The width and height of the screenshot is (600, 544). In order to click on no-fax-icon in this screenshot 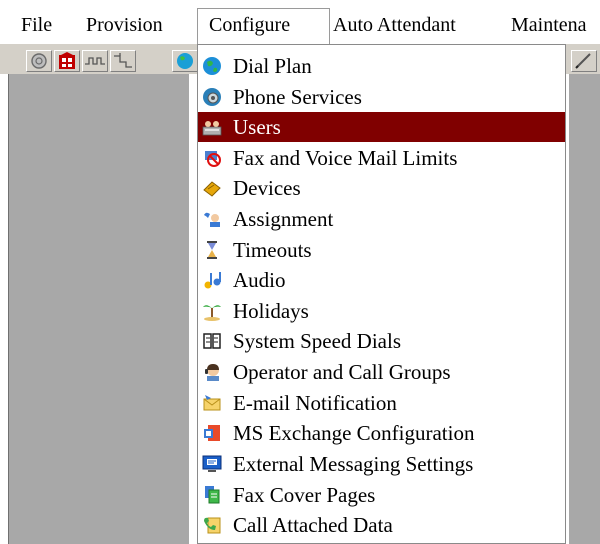, I will do `click(213, 159)`.